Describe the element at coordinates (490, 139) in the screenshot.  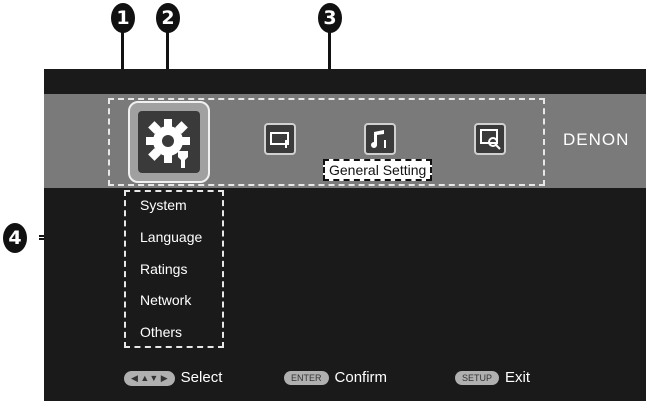
I see `info-icon` at that location.